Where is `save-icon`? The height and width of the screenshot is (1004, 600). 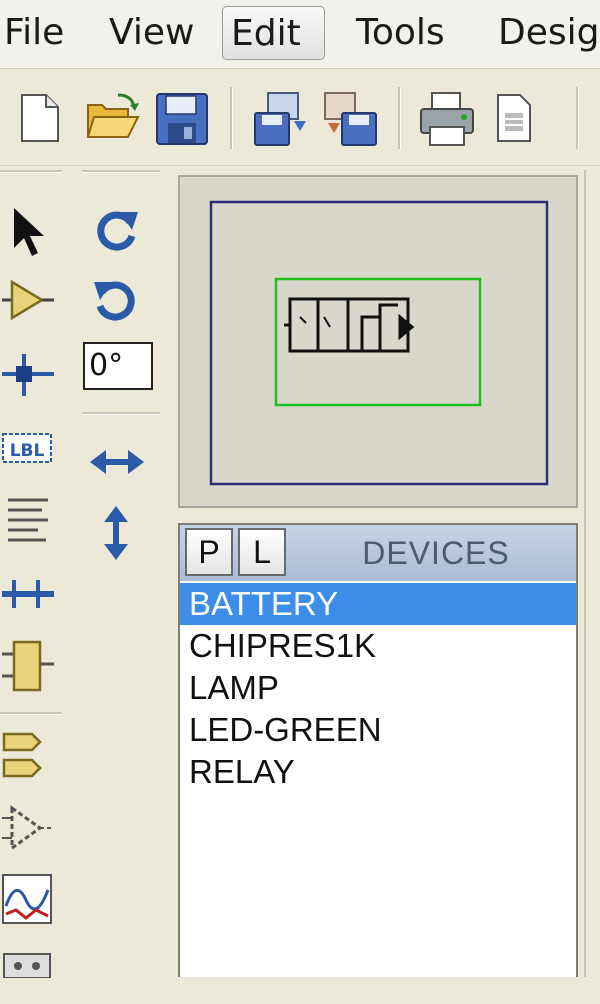
save-icon is located at coordinates (181, 118).